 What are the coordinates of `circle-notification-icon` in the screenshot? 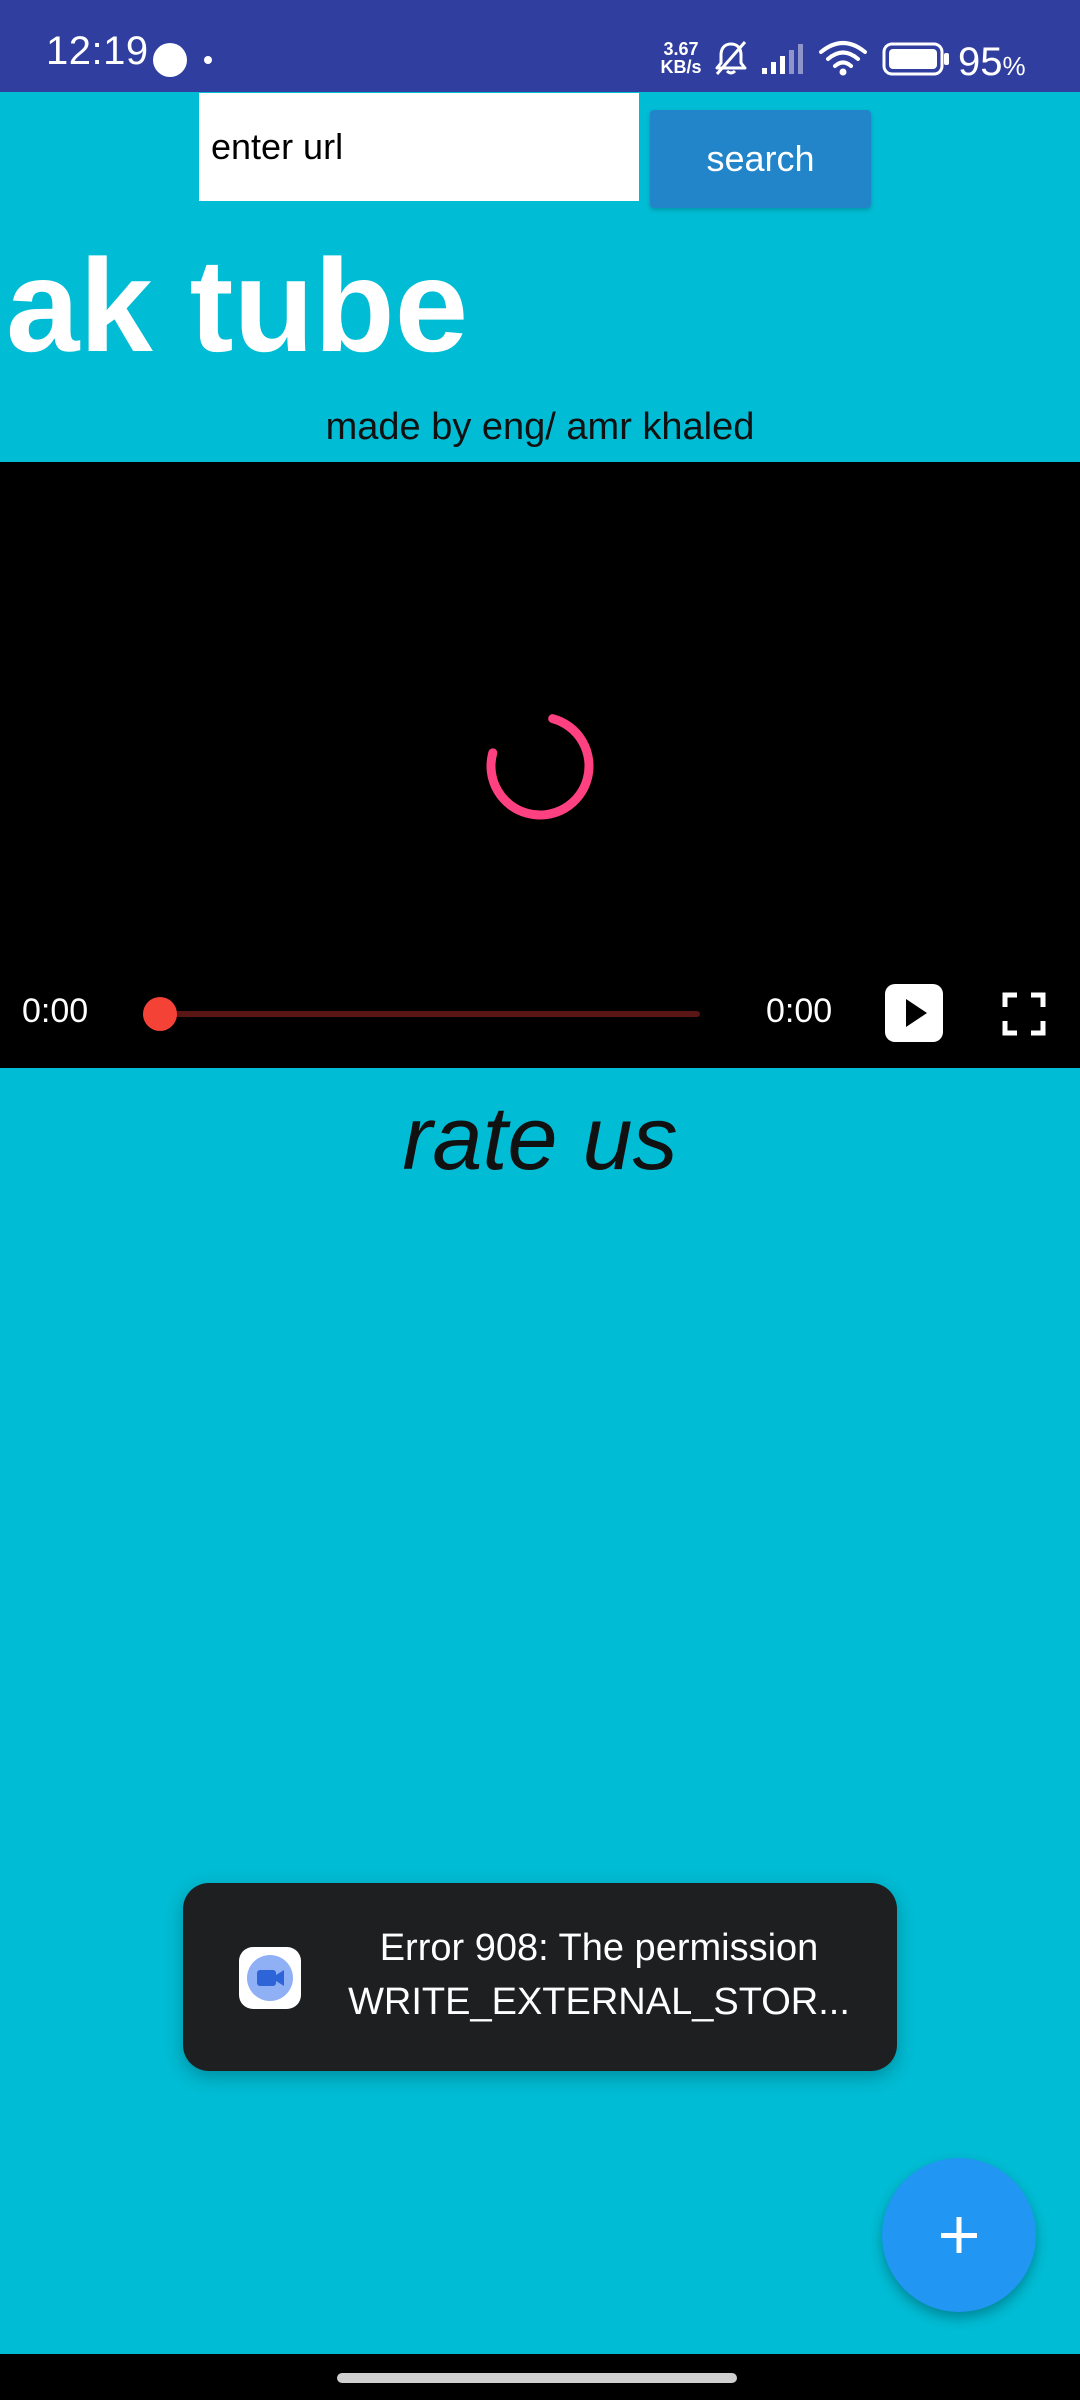 It's located at (170, 60).